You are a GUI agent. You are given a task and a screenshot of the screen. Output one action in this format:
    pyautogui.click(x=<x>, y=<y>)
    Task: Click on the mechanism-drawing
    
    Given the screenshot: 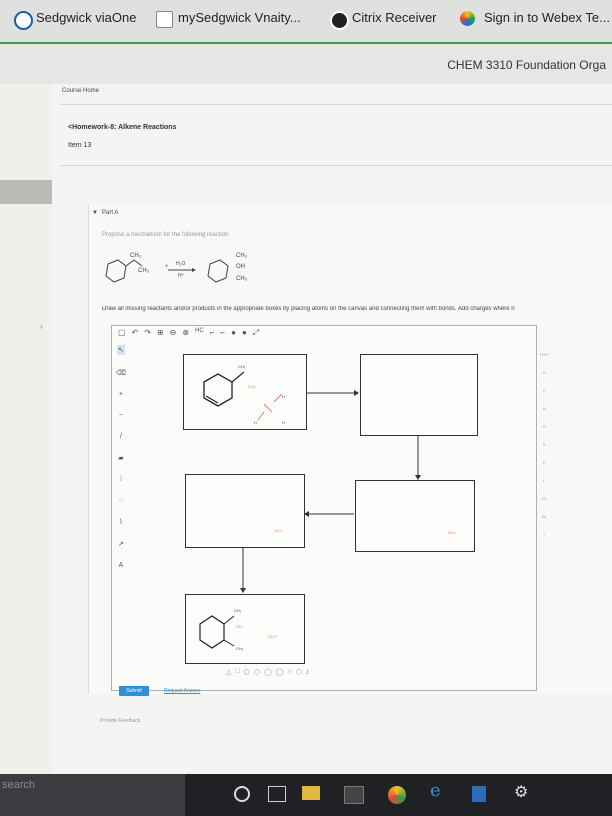 What is the action you would take?
    pyautogui.click(x=310, y=510)
    